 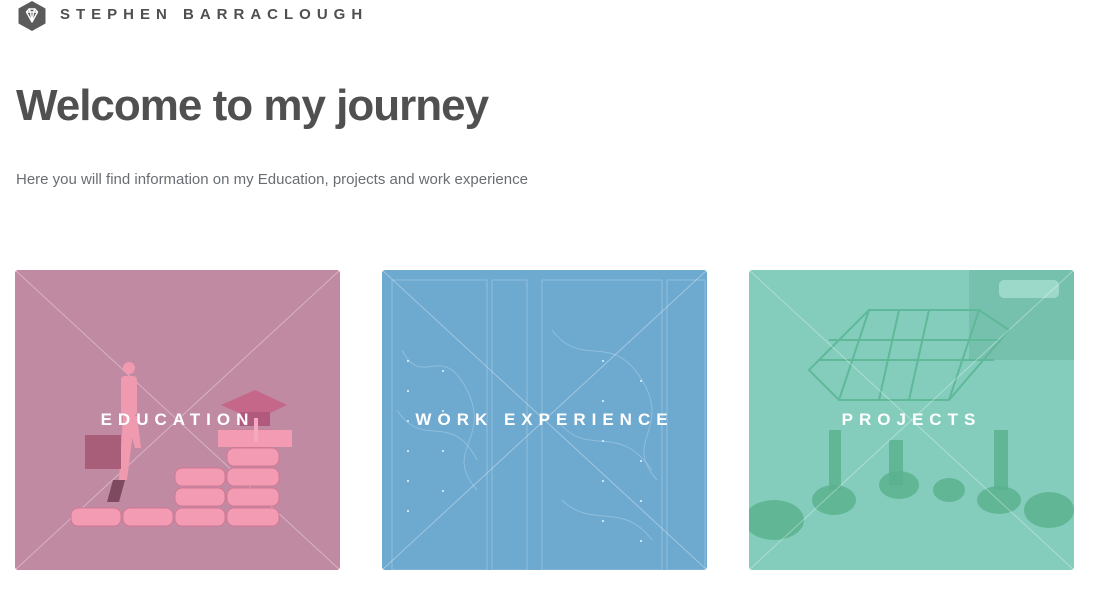 I want to click on tile-label: EDUCATION, so click(x=177, y=419).